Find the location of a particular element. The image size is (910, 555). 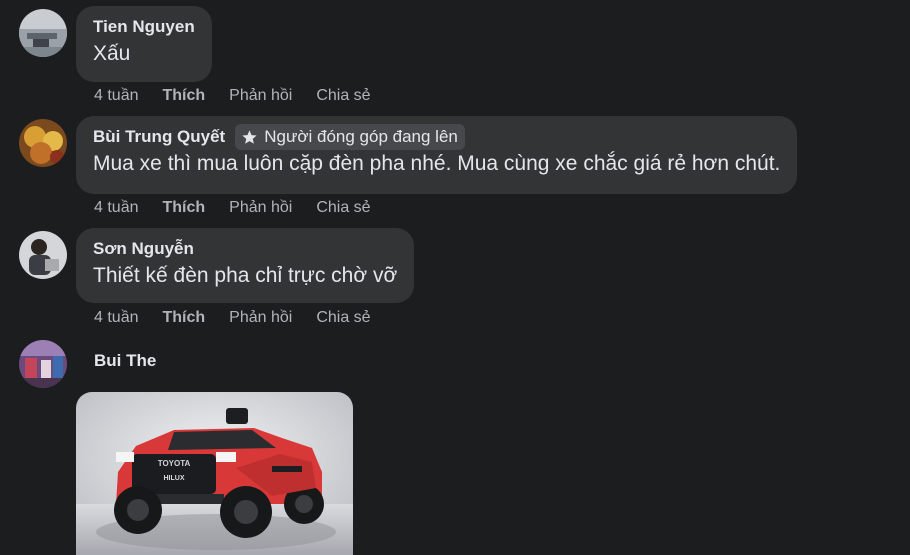

comment-text: Xấu is located at coordinates (112, 53).